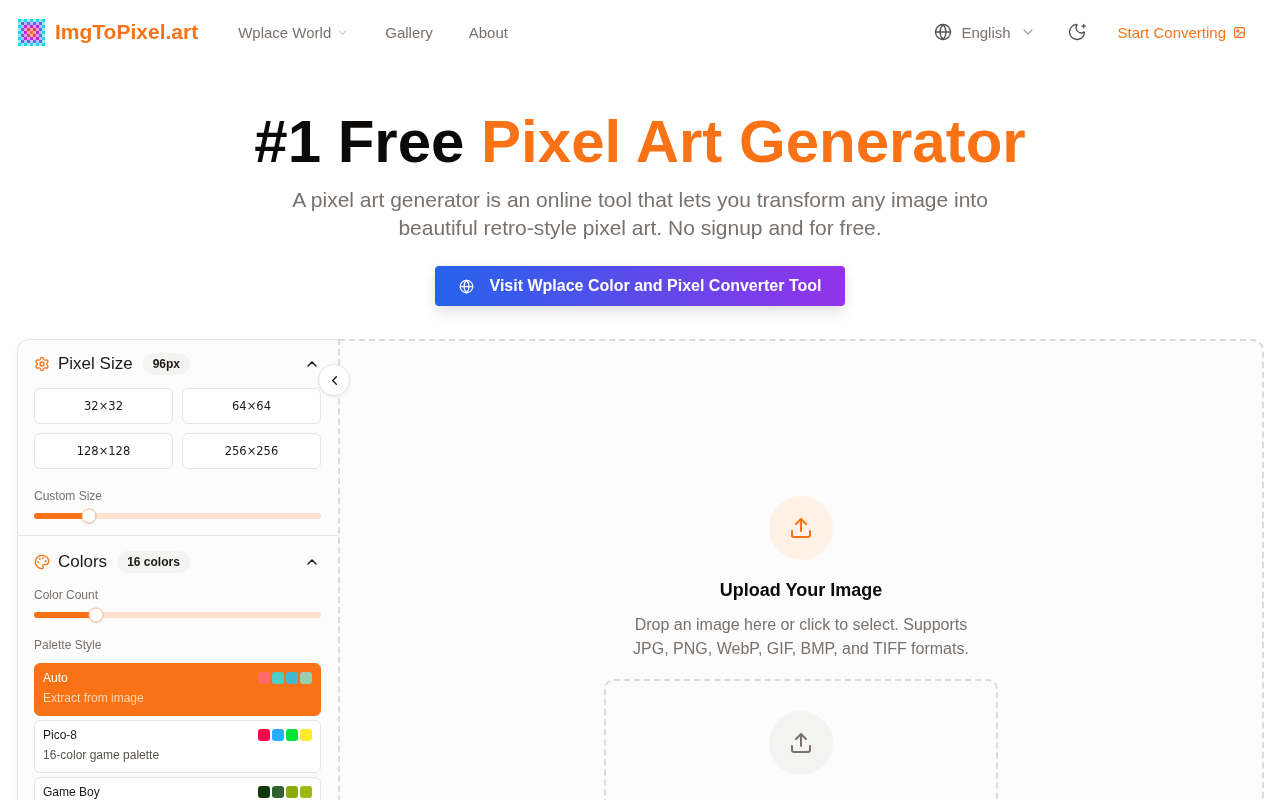  What do you see at coordinates (153, 562) in the screenshot?
I see `value-badge: 16 colors` at bounding box center [153, 562].